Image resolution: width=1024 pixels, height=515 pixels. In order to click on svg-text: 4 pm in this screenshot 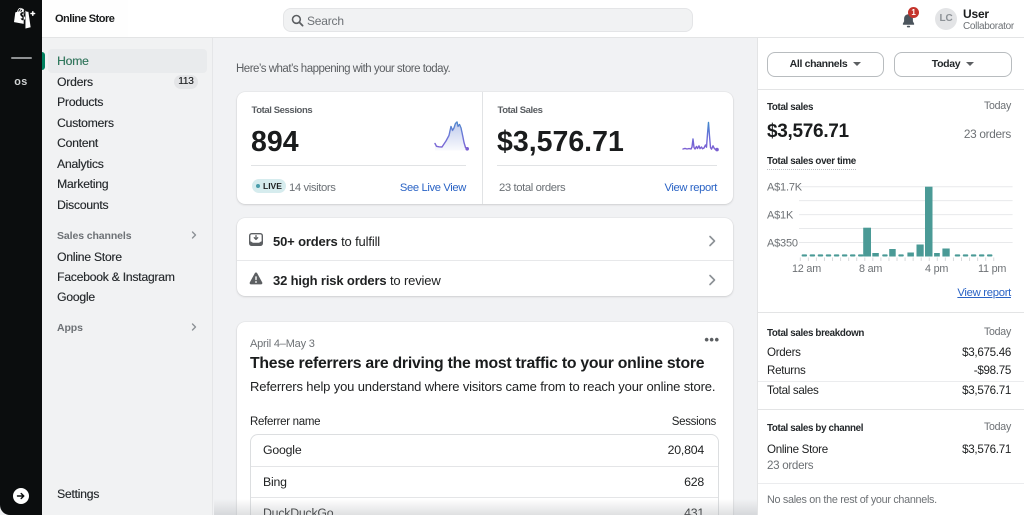, I will do `click(936, 269)`.